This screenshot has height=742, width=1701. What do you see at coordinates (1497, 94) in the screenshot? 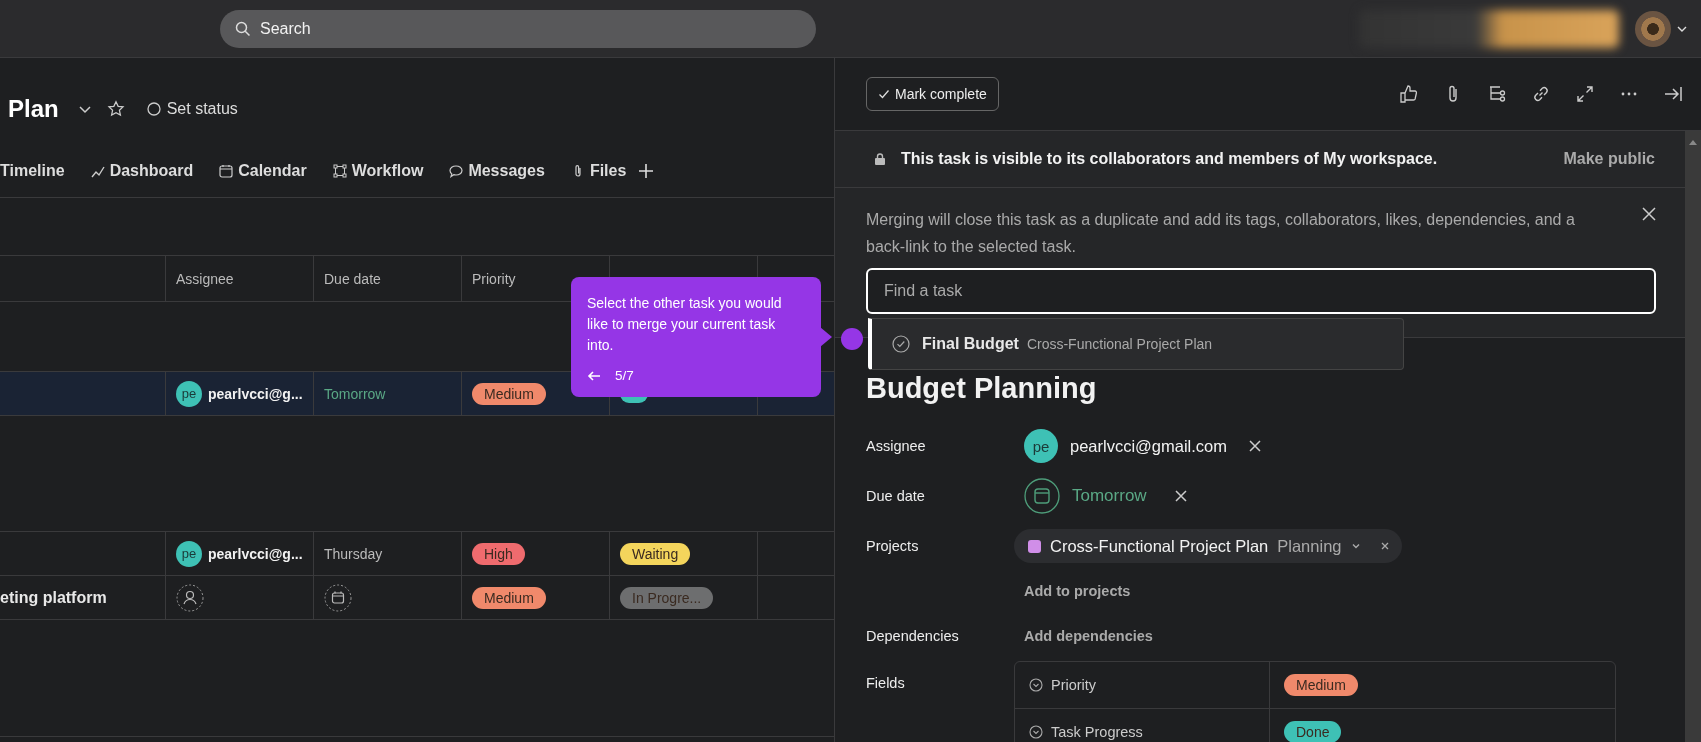
I see `subtask-icon` at bounding box center [1497, 94].